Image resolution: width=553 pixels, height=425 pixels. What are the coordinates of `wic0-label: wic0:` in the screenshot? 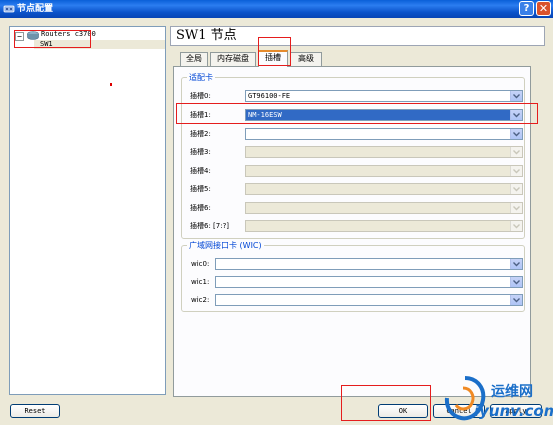 It's located at (200, 264).